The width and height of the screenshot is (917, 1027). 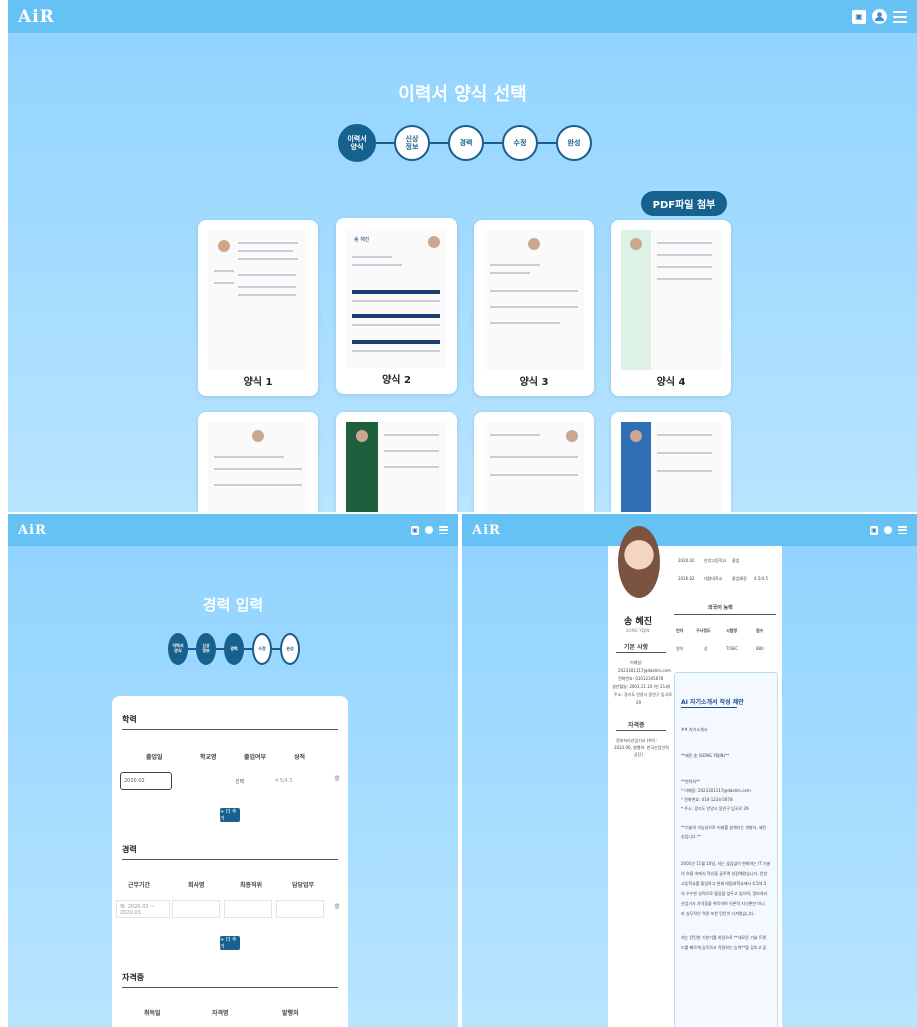 I want to click on education-header: 학력, so click(x=230, y=722).